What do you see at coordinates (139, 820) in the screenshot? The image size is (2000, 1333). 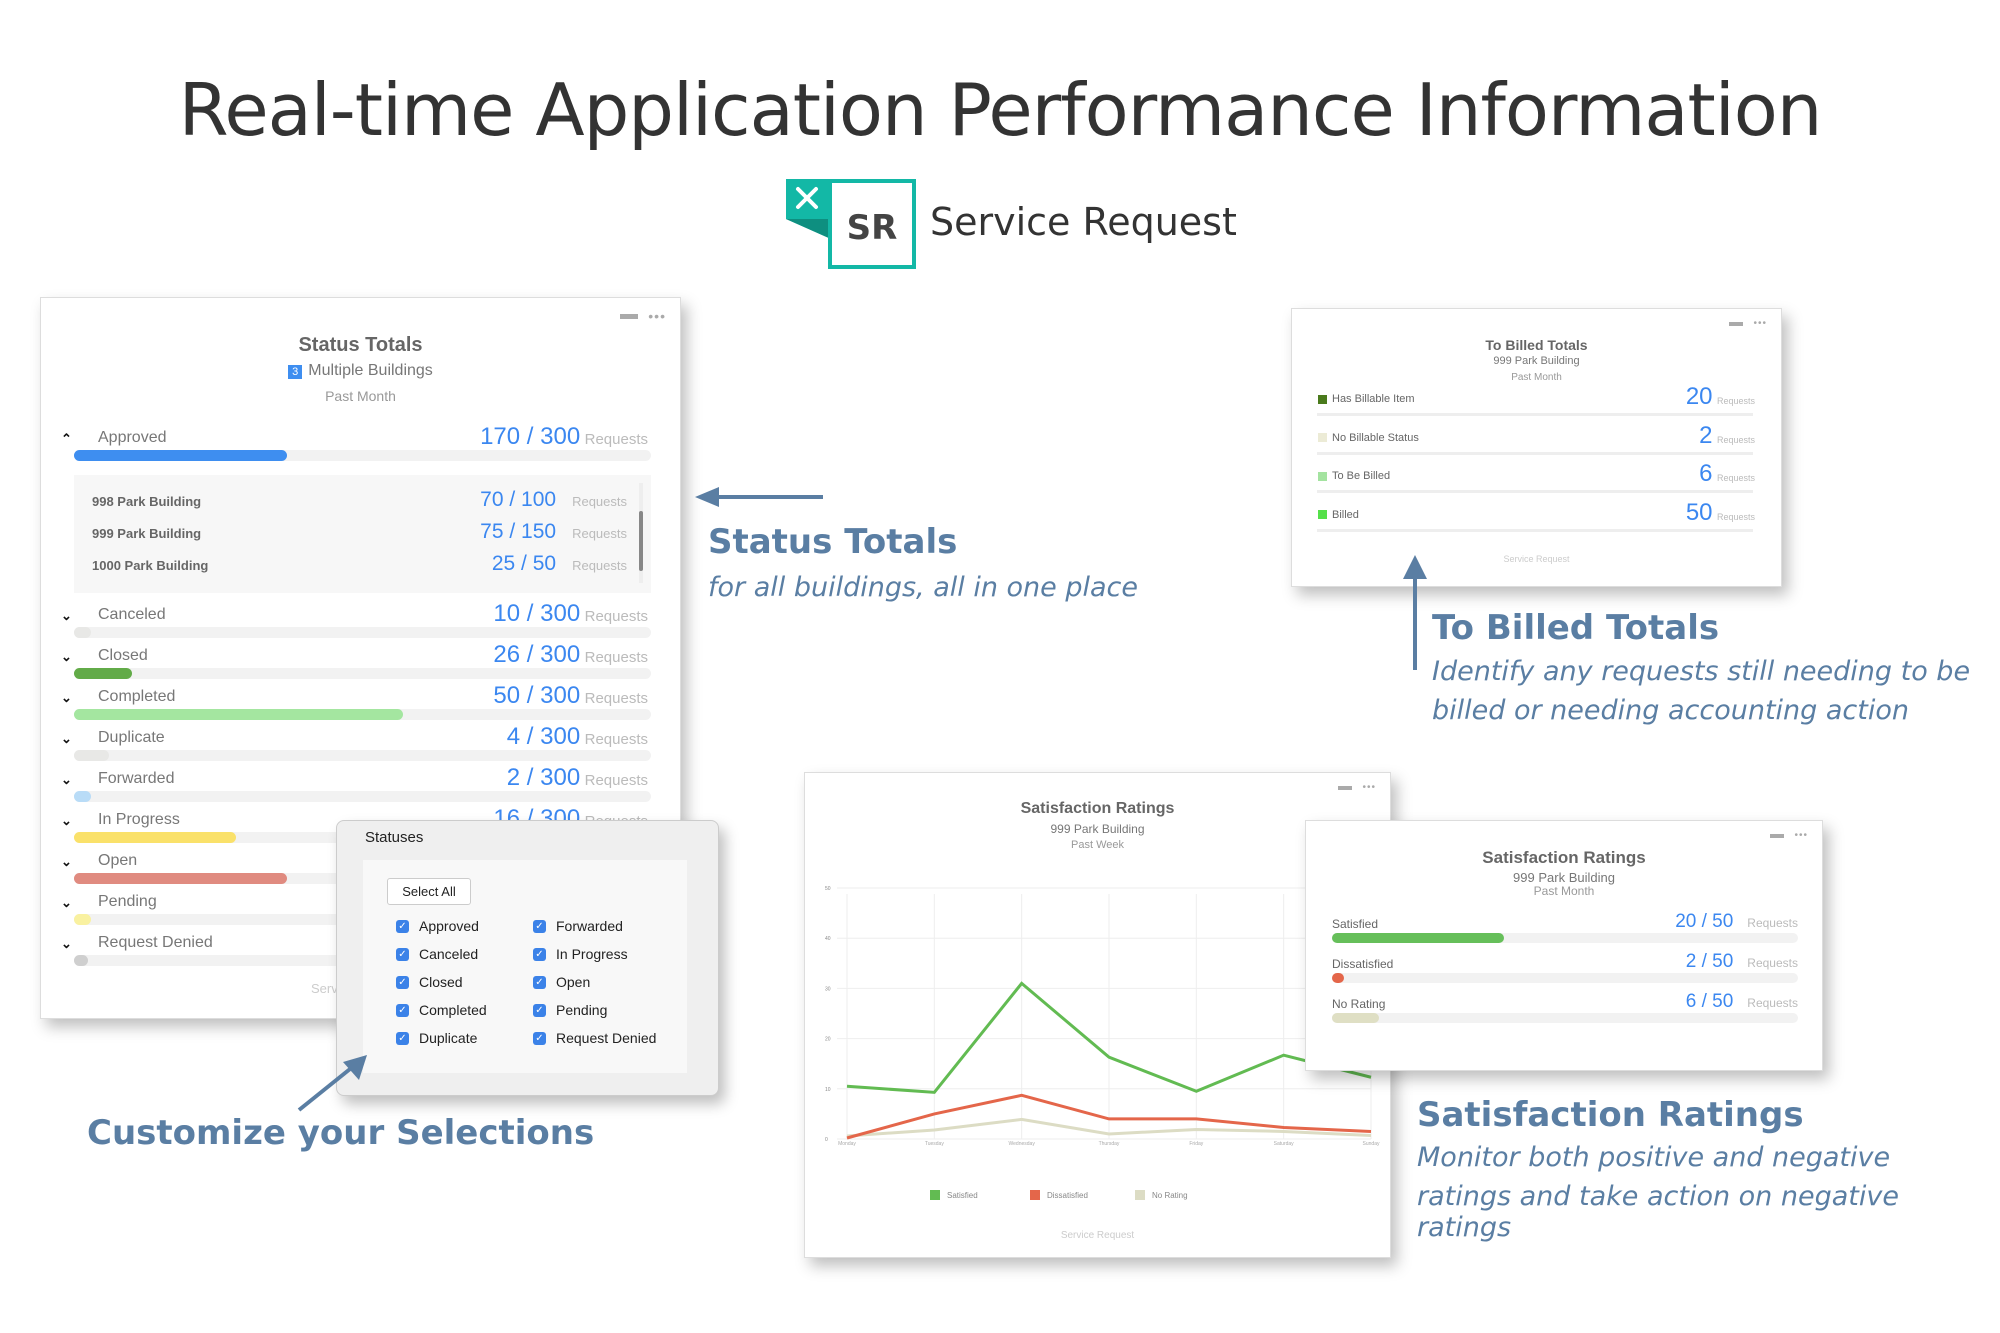 I see `status-label: In Progress` at bounding box center [139, 820].